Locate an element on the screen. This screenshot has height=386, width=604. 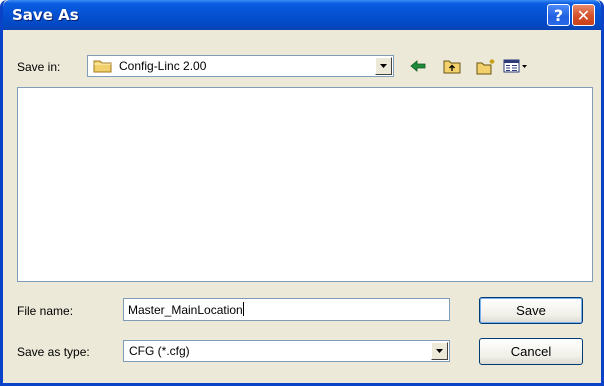
text-caret is located at coordinates (243, 309).